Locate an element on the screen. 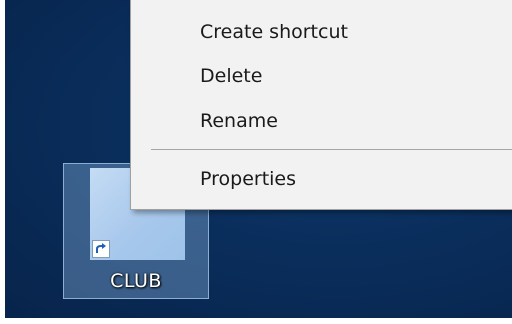 The image size is (512, 324). menu-item-delete: Delete is located at coordinates (231, 76).